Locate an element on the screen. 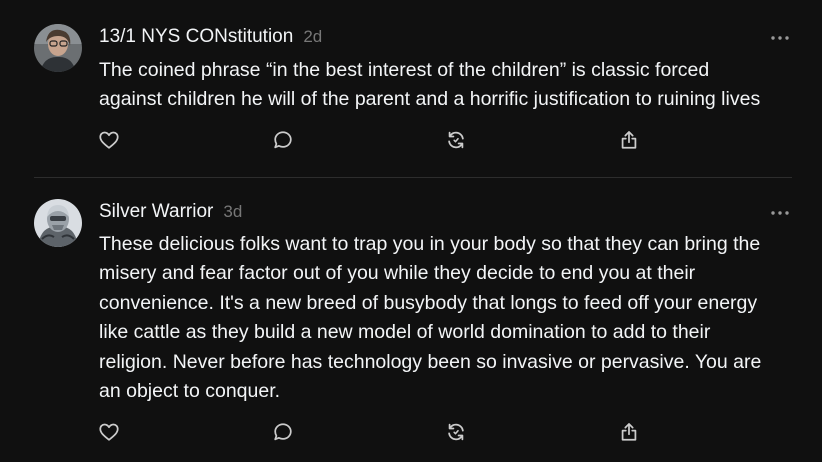 Image resolution: width=822 pixels, height=462 pixels. author-name: 13/1 NYS CONstitution is located at coordinates (196, 37).